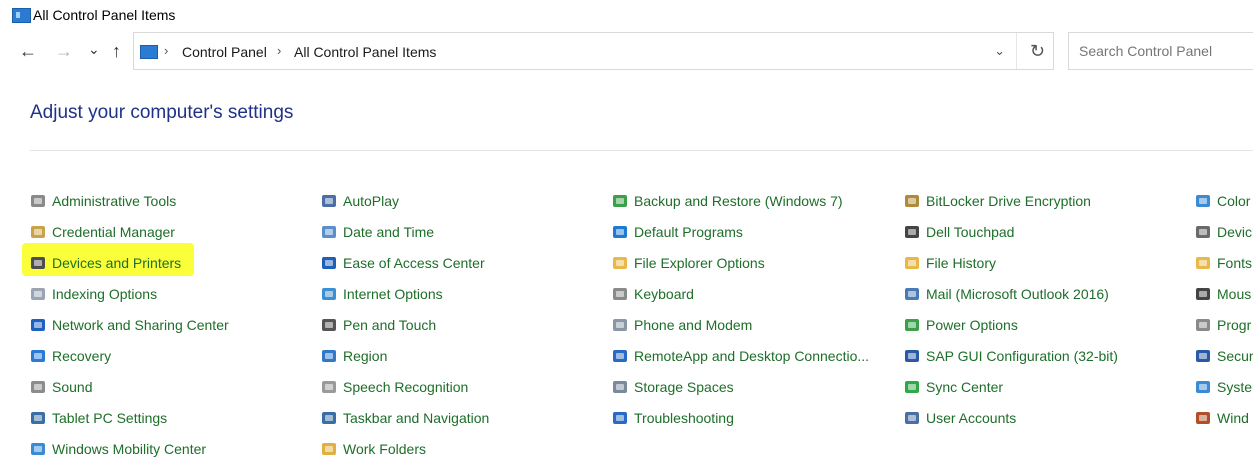  I want to click on control-panel-item: Phone and Modem, so click(740, 324).